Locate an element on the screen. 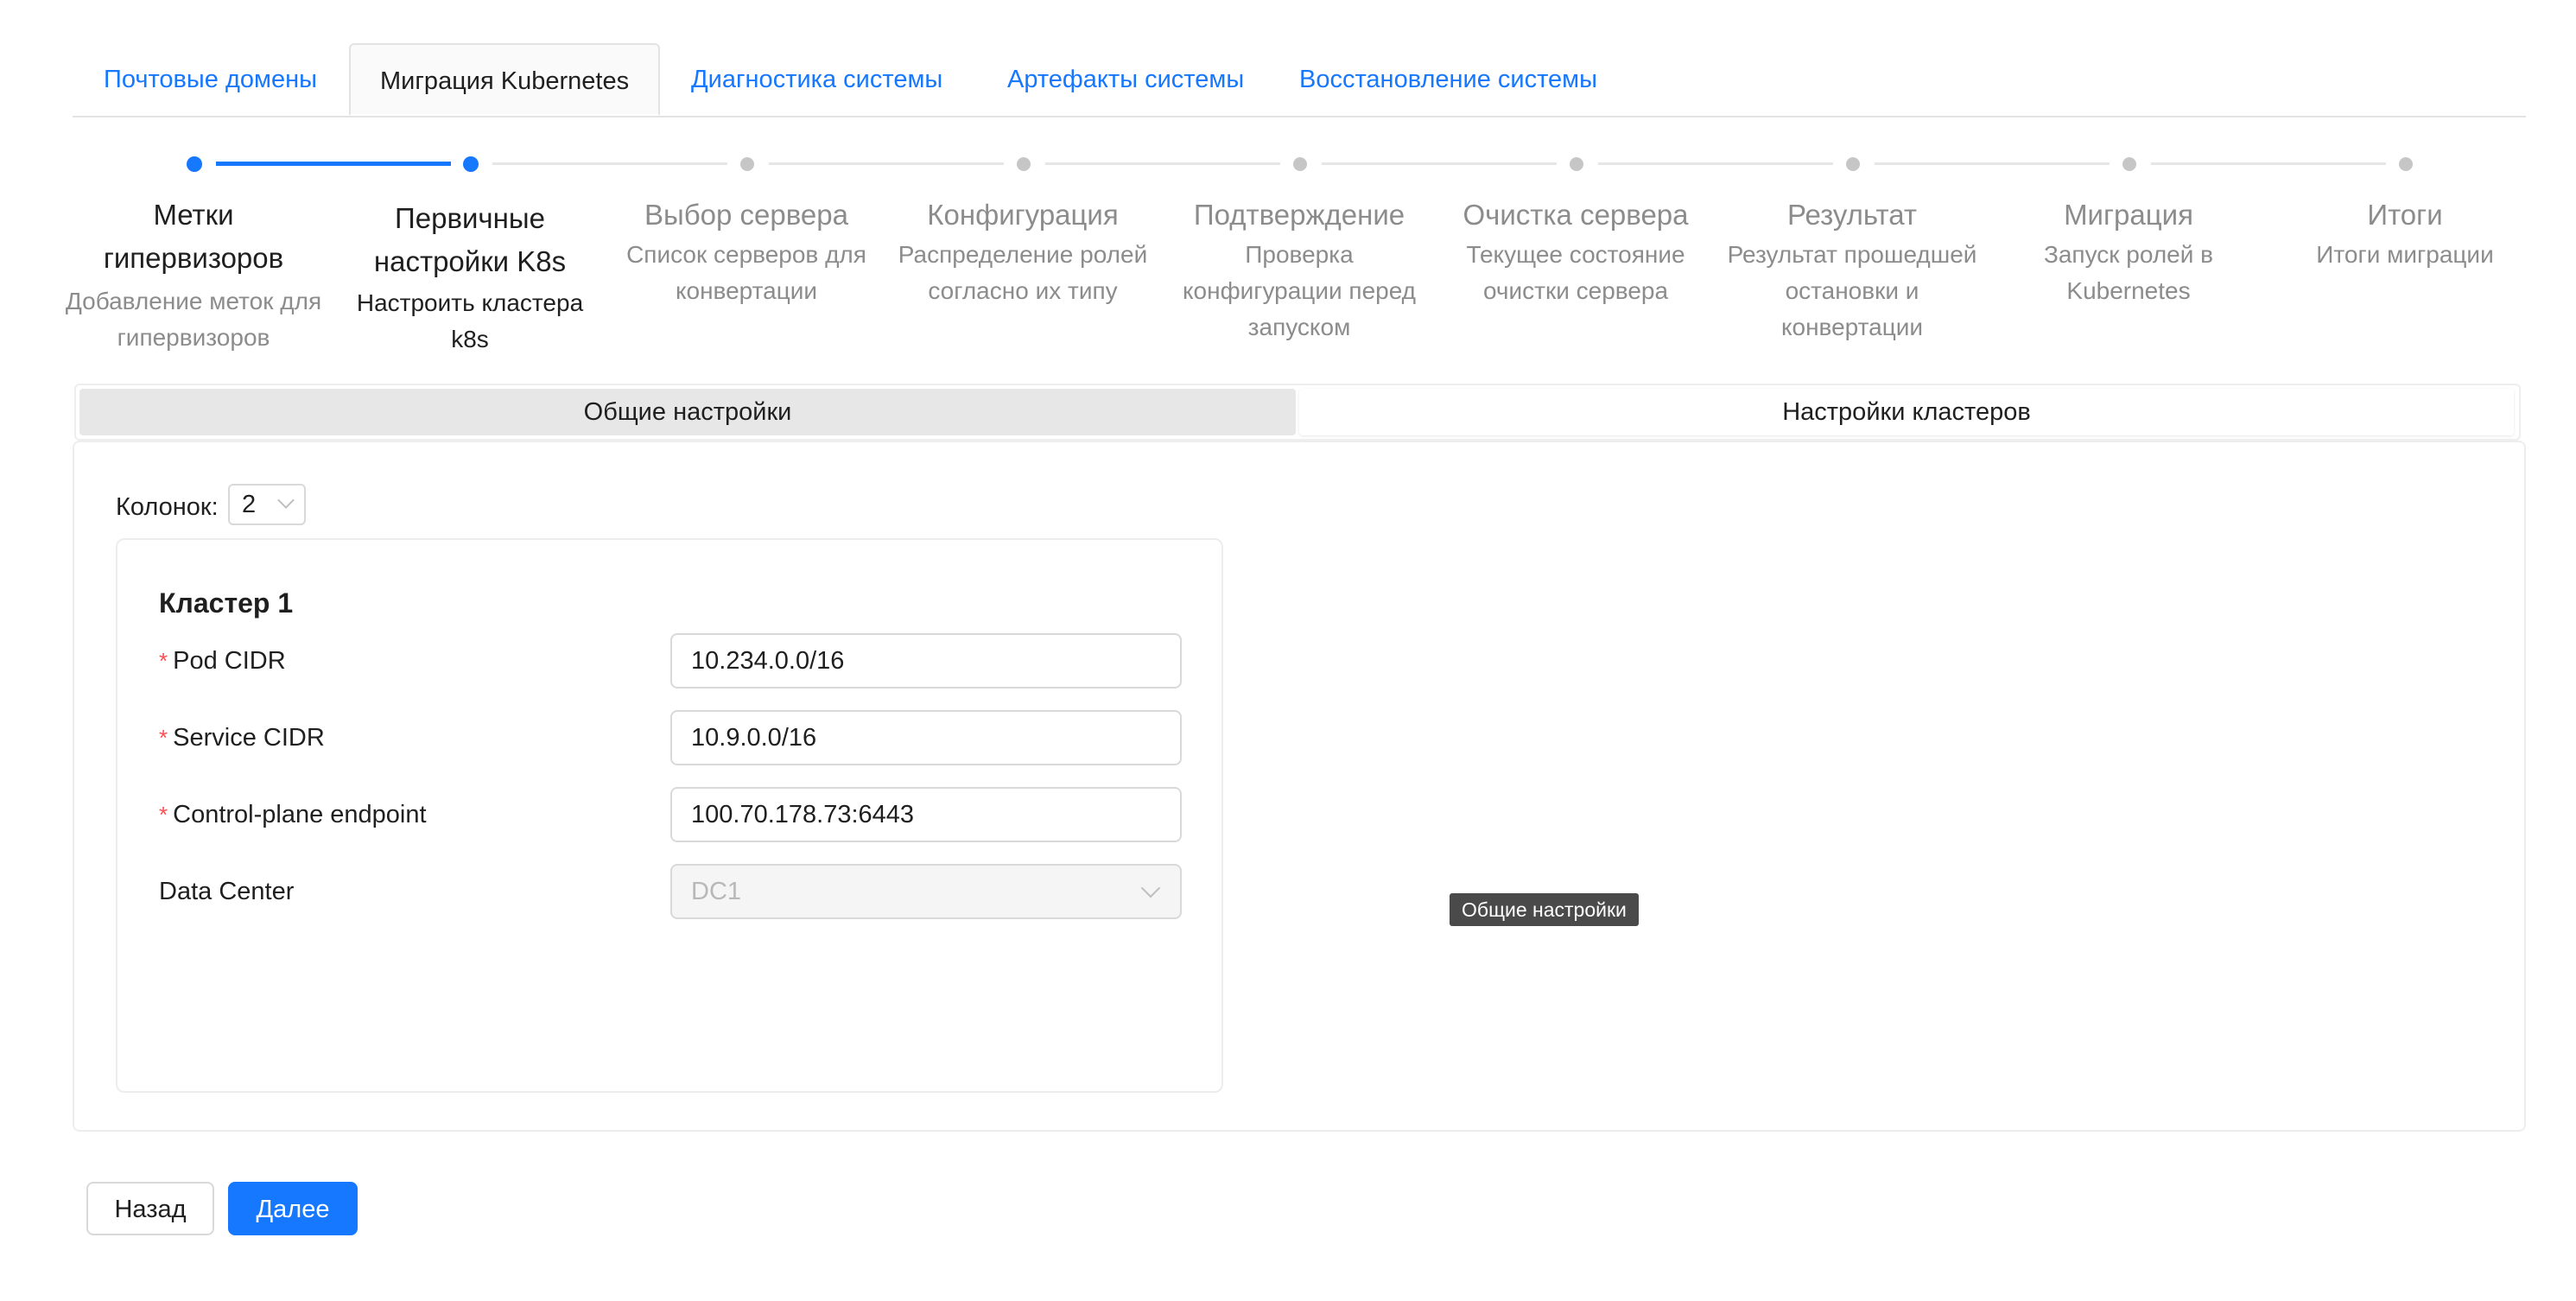  step-description: Запуск ролей в Kubernetes is located at coordinates (2128, 272).